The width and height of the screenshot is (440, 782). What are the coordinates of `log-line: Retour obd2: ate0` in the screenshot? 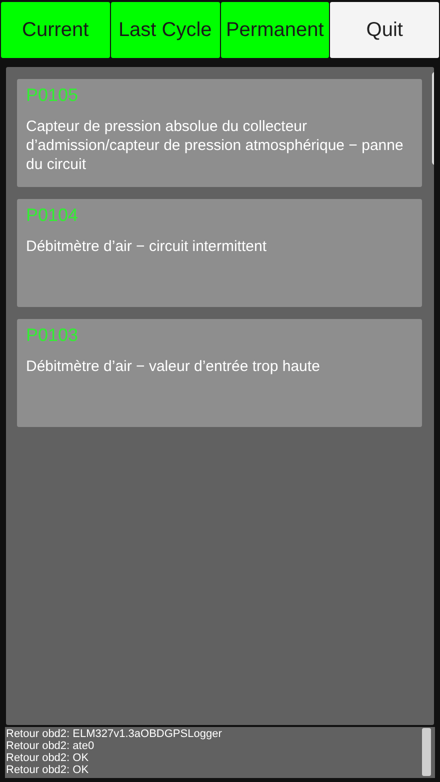 It's located at (51, 746).